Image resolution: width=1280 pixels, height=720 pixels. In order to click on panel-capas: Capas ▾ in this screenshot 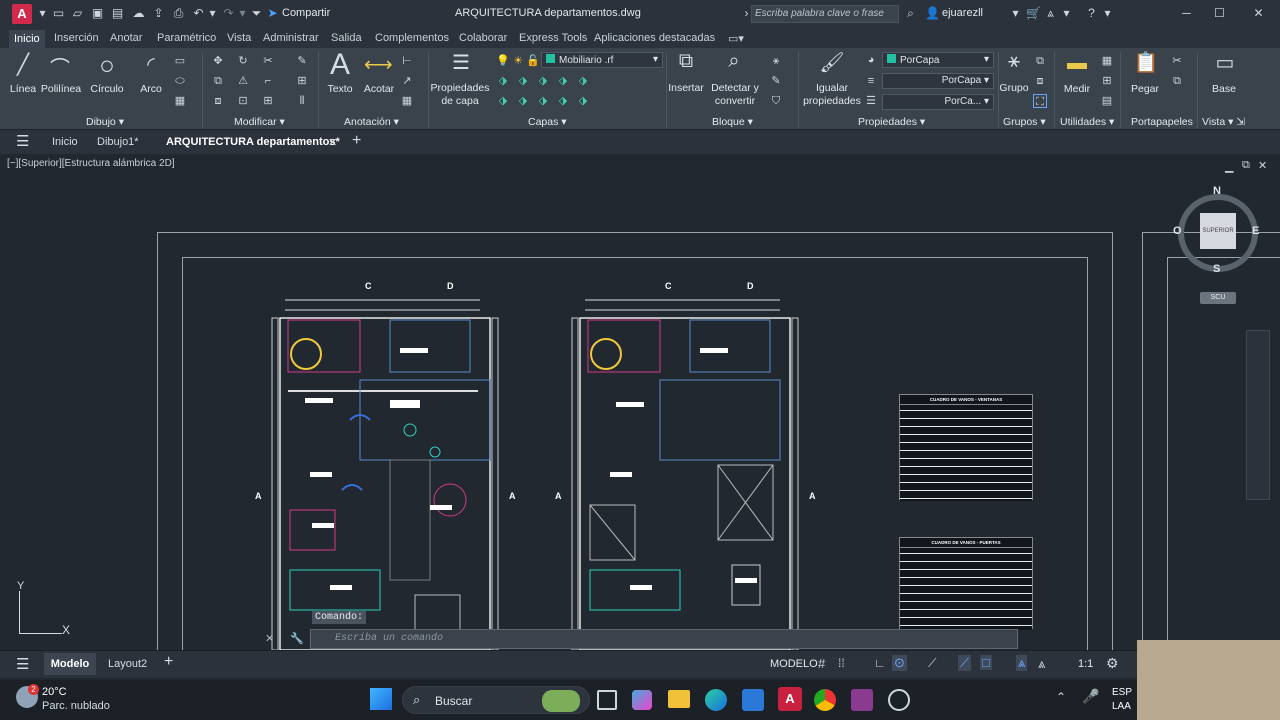, I will do `click(547, 122)`.